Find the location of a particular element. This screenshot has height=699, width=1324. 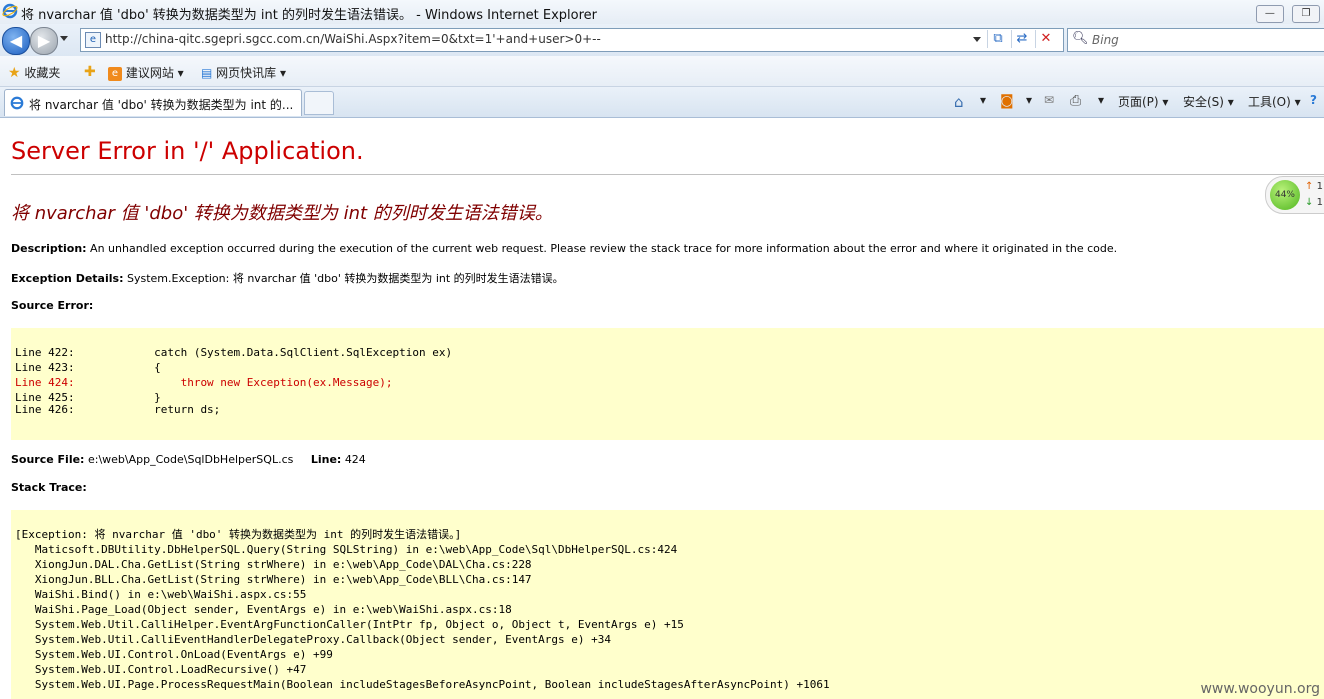

safety-menu: 安全(S) ▾ is located at coordinates (1208, 101).